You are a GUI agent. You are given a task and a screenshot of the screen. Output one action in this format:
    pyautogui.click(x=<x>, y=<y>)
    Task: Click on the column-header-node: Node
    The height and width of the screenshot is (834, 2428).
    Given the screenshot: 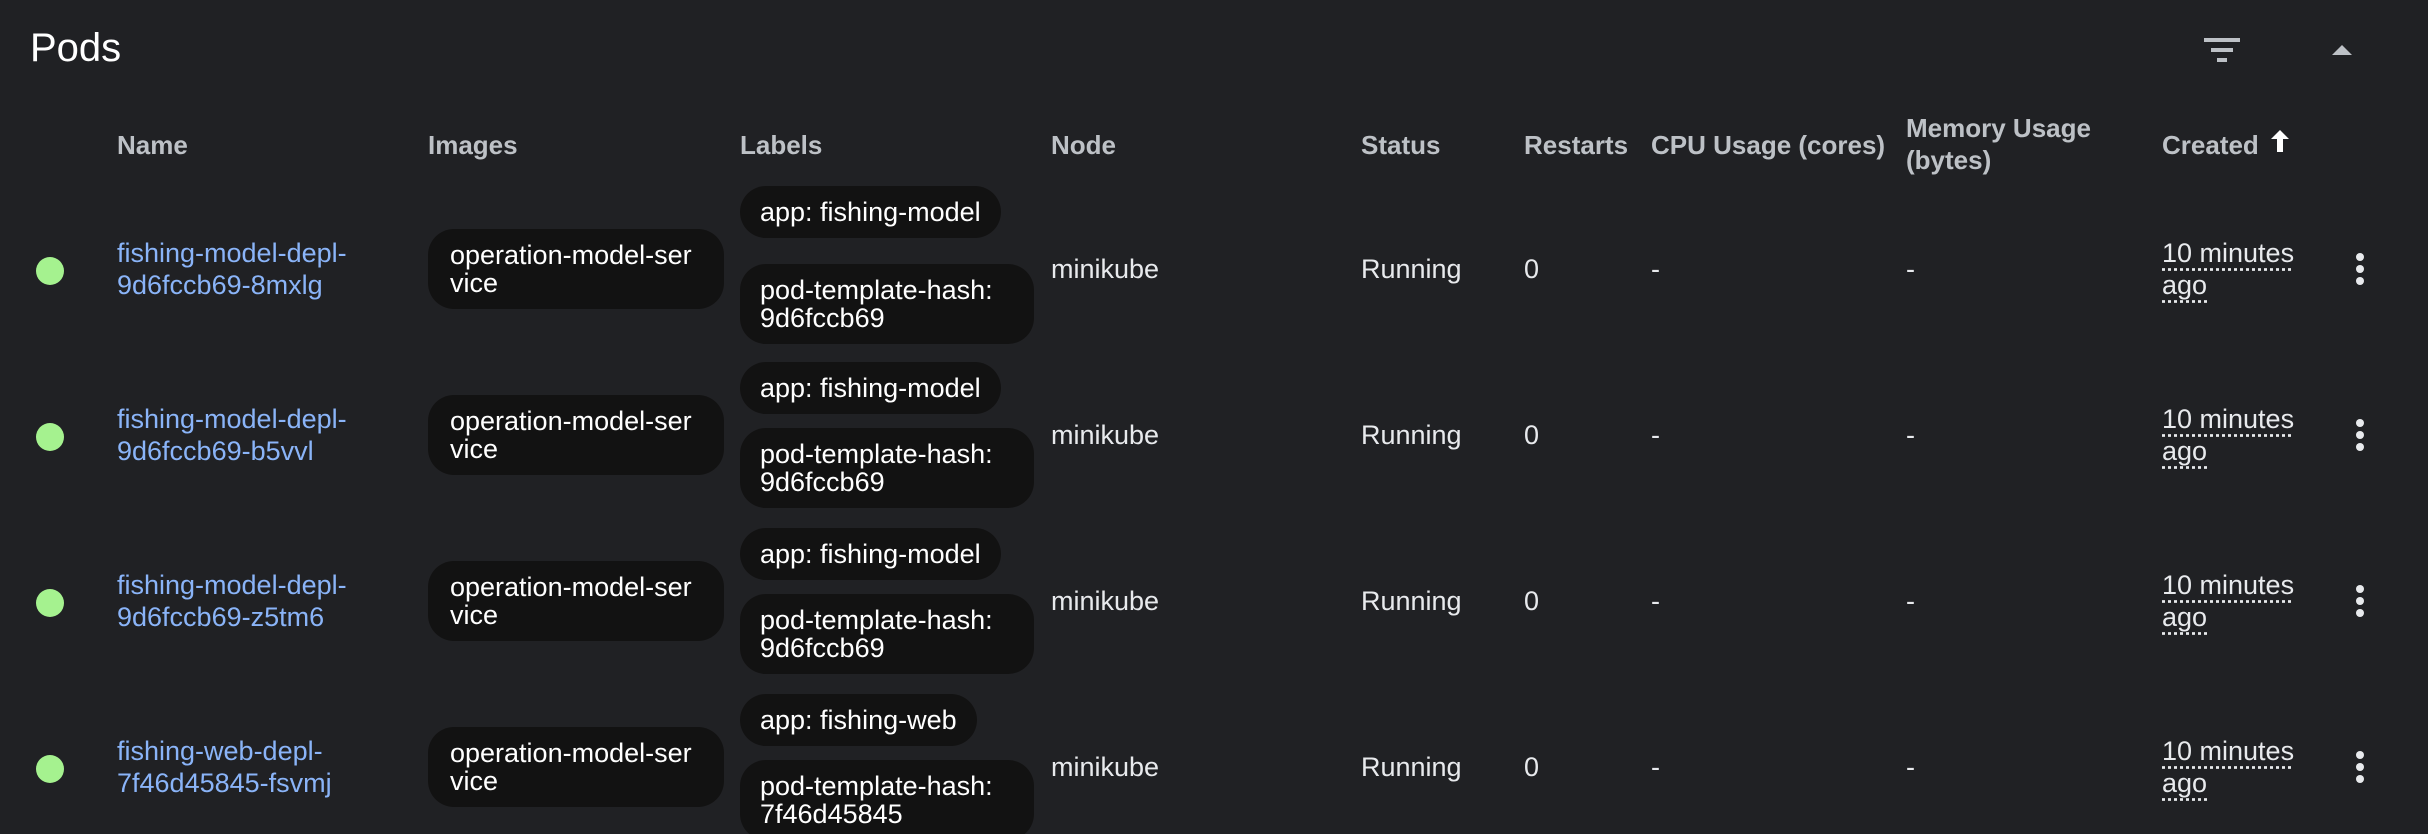 What is the action you would take?
    pyautogui.click(x=1083, y=145)
    